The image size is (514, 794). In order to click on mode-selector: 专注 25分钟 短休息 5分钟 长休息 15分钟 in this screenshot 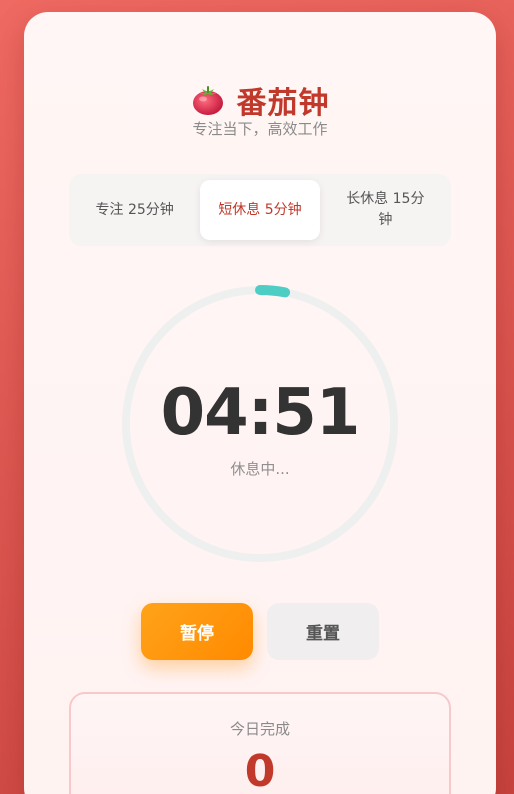, I will do `click(260, 210)`.